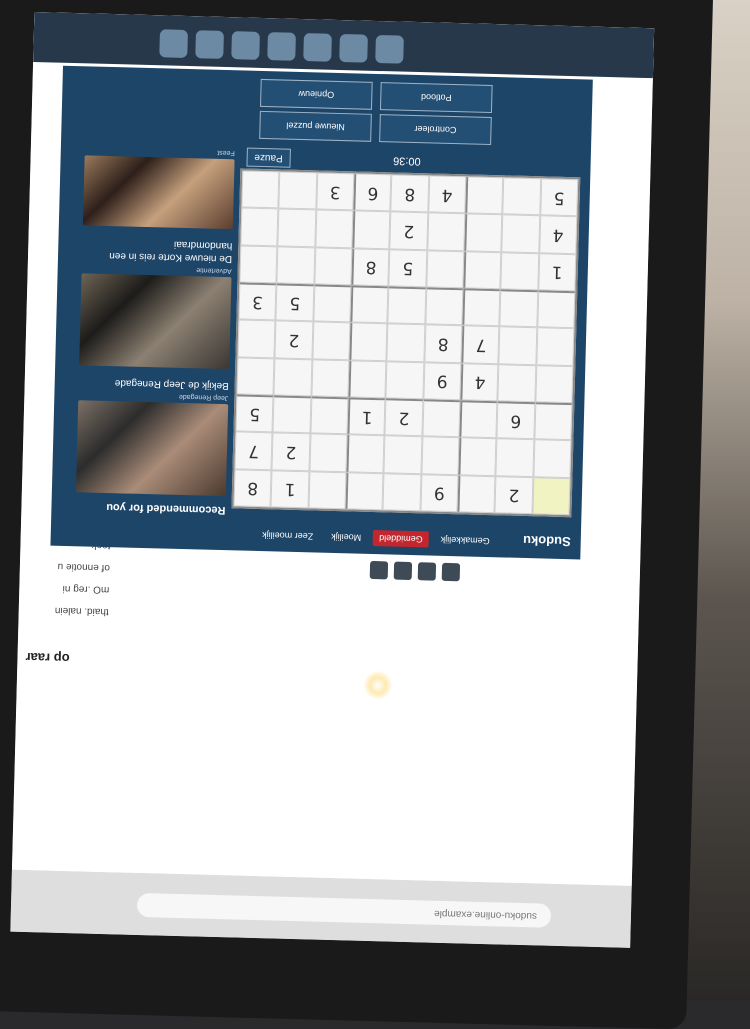  Describe the element at coordinates (287, 536) in the screenshot. I see `tab-very-hard: Zeer moeilijk` at that location.